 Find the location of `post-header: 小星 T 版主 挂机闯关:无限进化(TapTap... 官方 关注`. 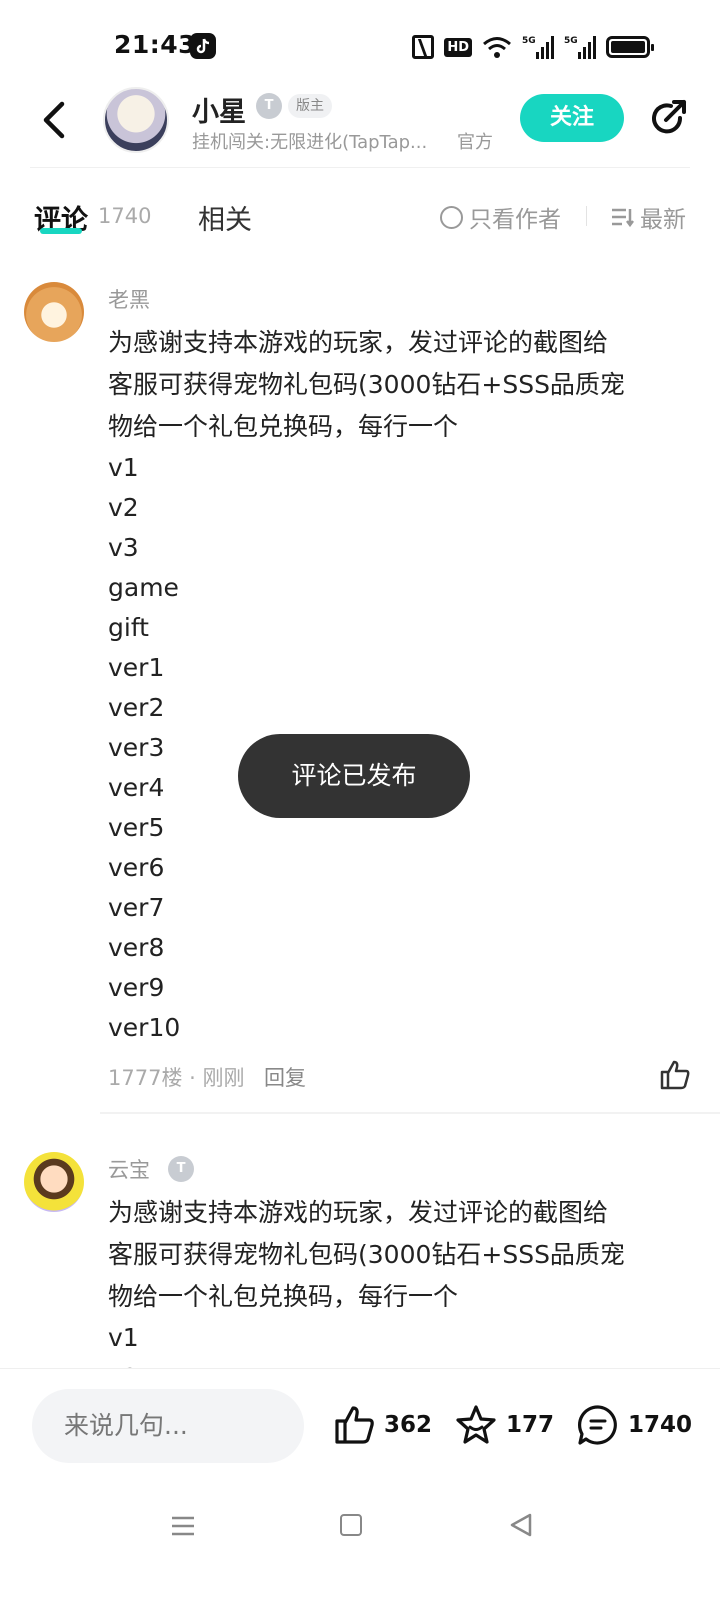

post-header: 小星 T 版主 挂机闯关:无限进化(TapTap... 官方 关注 is located at coordinates (360, 124).